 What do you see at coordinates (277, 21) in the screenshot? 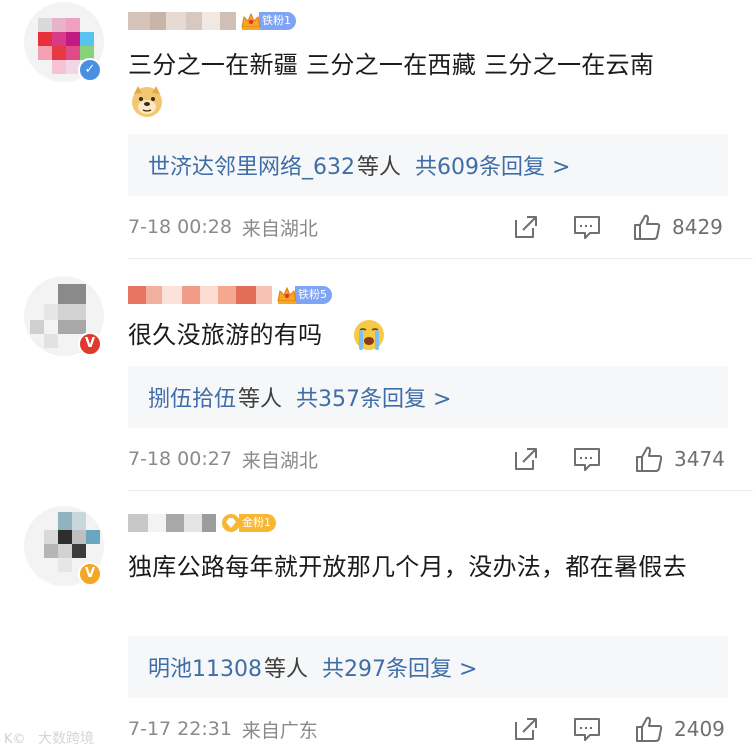
I see `fan-badge-label: 铁粉1` at bounding box center [277, 21].